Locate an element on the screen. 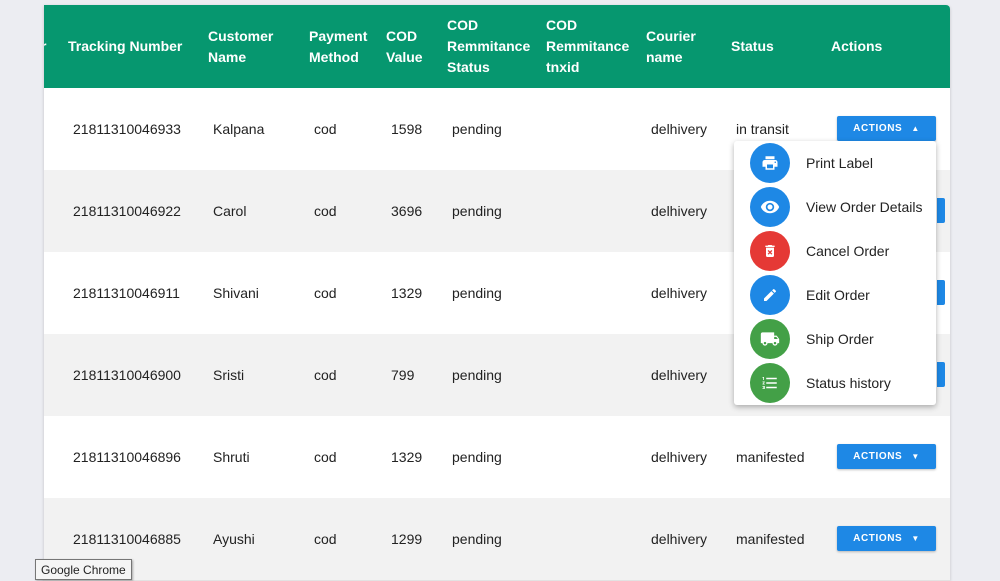 The width and height of the screenshot is (1000, 581). menu-item-edit-order: Edit Order is located at coordinates (835, 295).